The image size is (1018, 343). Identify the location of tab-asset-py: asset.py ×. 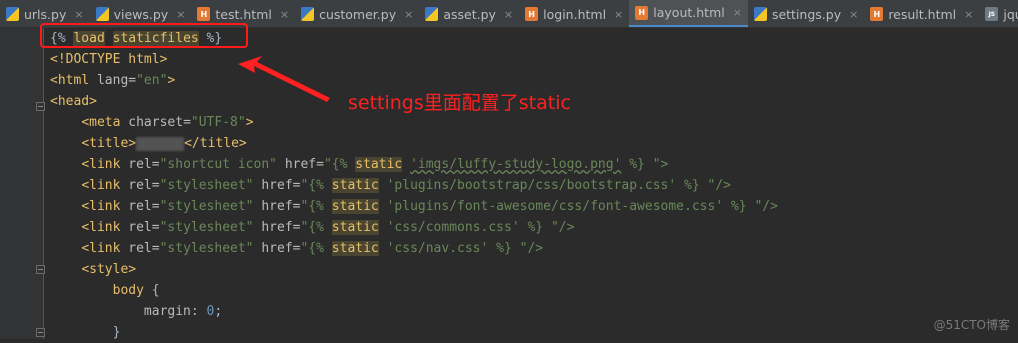
(469, 13).